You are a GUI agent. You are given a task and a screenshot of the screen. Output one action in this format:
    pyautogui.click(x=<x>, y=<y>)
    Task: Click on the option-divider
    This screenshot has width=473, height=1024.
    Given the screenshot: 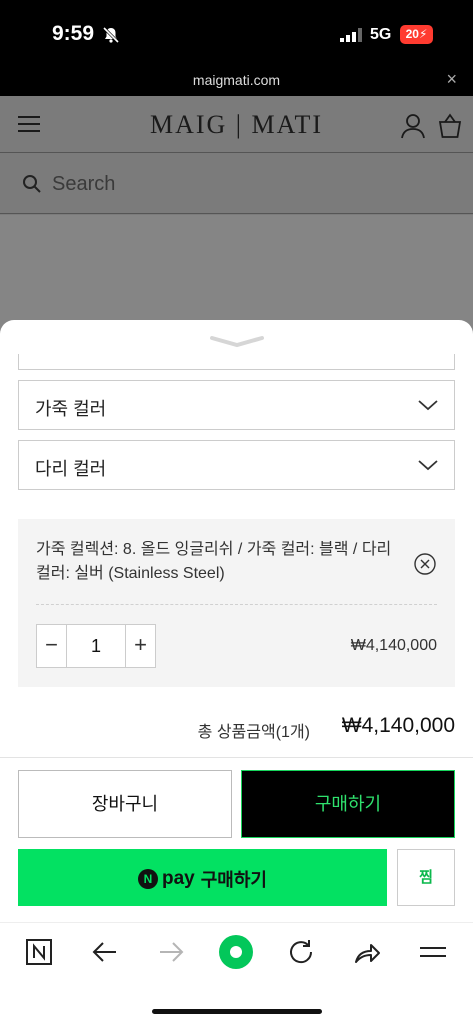 What is the action you would take?
    pyautogui.click(x=236, y=604)
    